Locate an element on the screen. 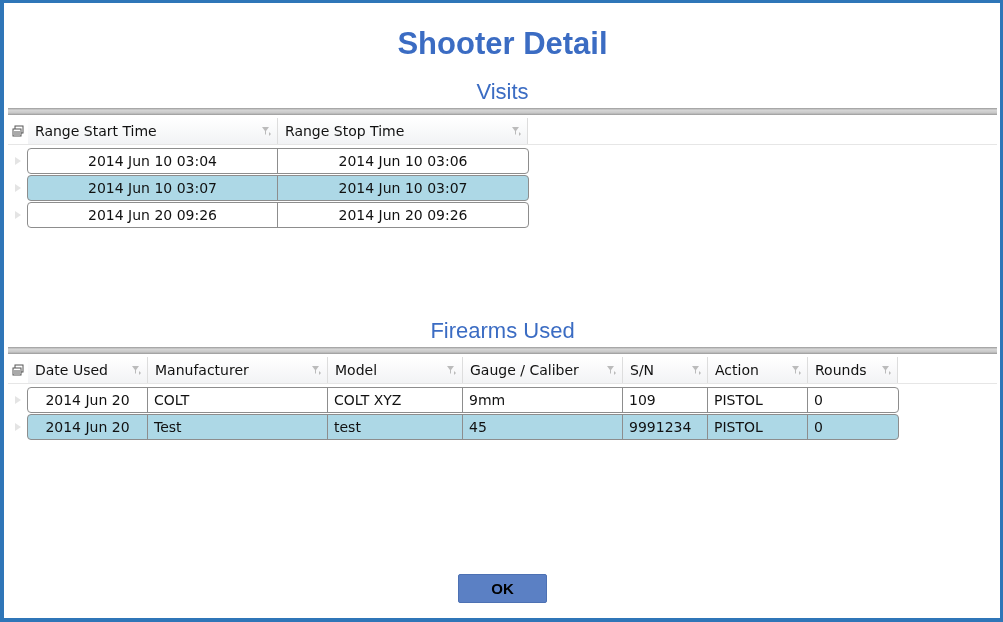 This screenshot has width=1003, height=622. column-header: Gauge / Caliber is located at coordinates (543, 370).